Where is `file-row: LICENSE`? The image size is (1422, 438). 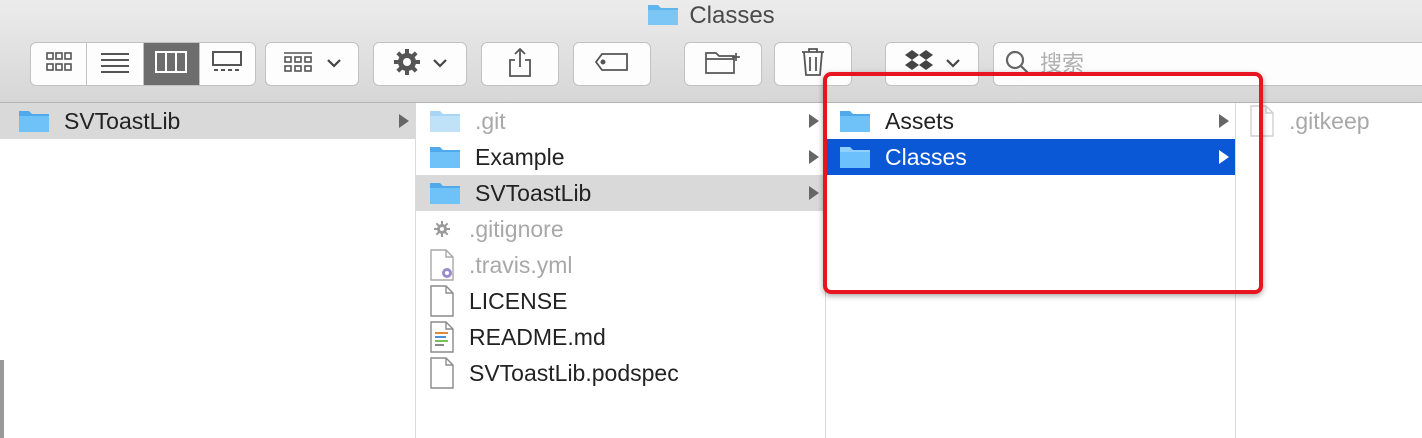 file-row: LICENSE is located at coordinates (620, 301).